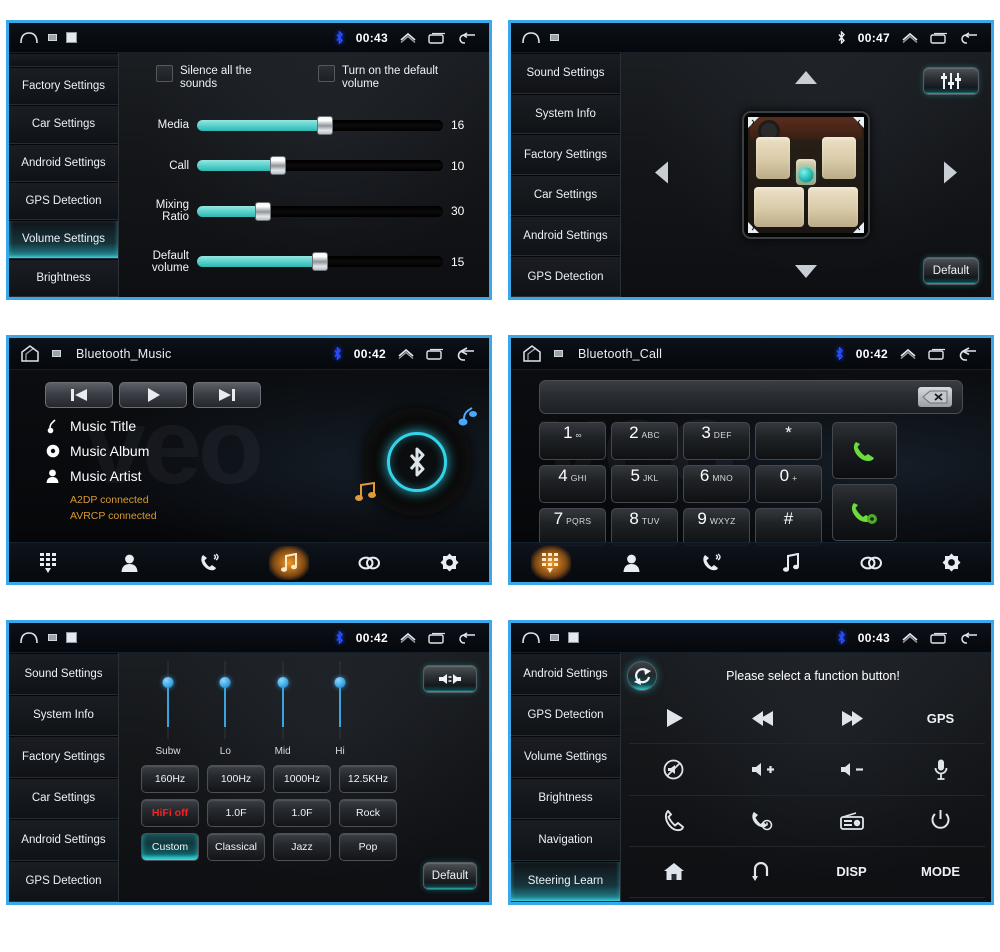 This screenshot has width=1000, height=952. Describe the element at coordinates (289, 562) in the screenshot. I see `nav-music-icon` at that location.